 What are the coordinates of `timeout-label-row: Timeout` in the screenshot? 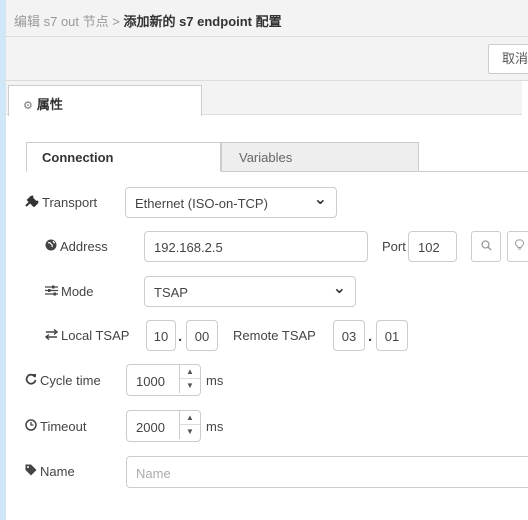 It's located at (55, 426).